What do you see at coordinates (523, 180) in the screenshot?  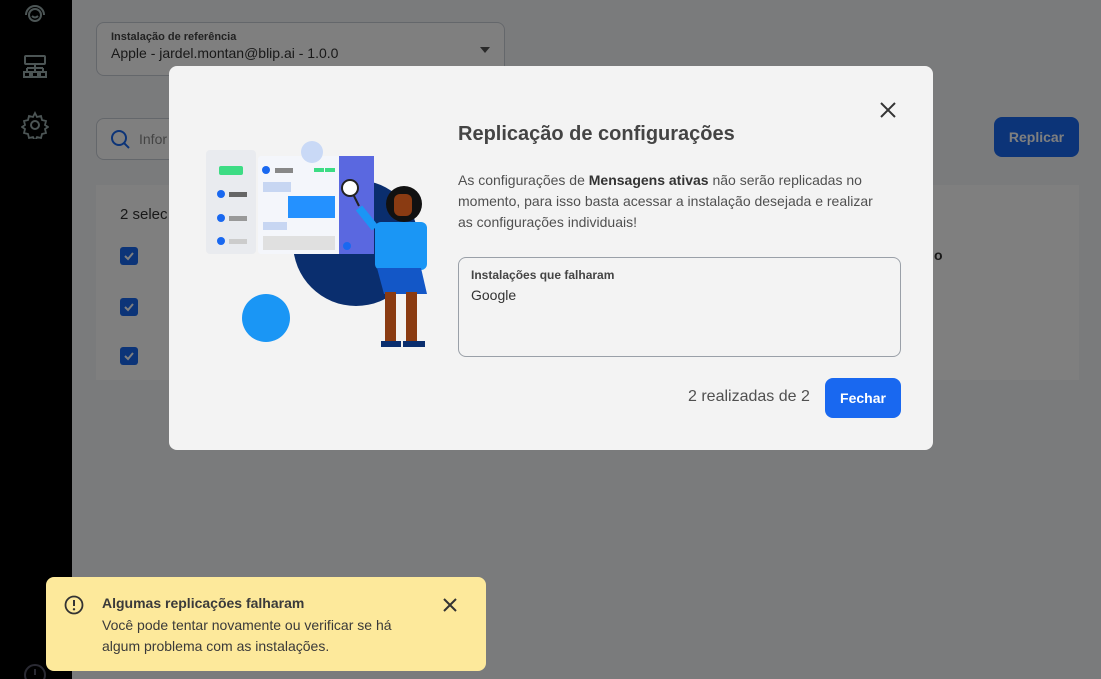 I see `description-prefix: As configurações de` at bounding box center [523, 180].